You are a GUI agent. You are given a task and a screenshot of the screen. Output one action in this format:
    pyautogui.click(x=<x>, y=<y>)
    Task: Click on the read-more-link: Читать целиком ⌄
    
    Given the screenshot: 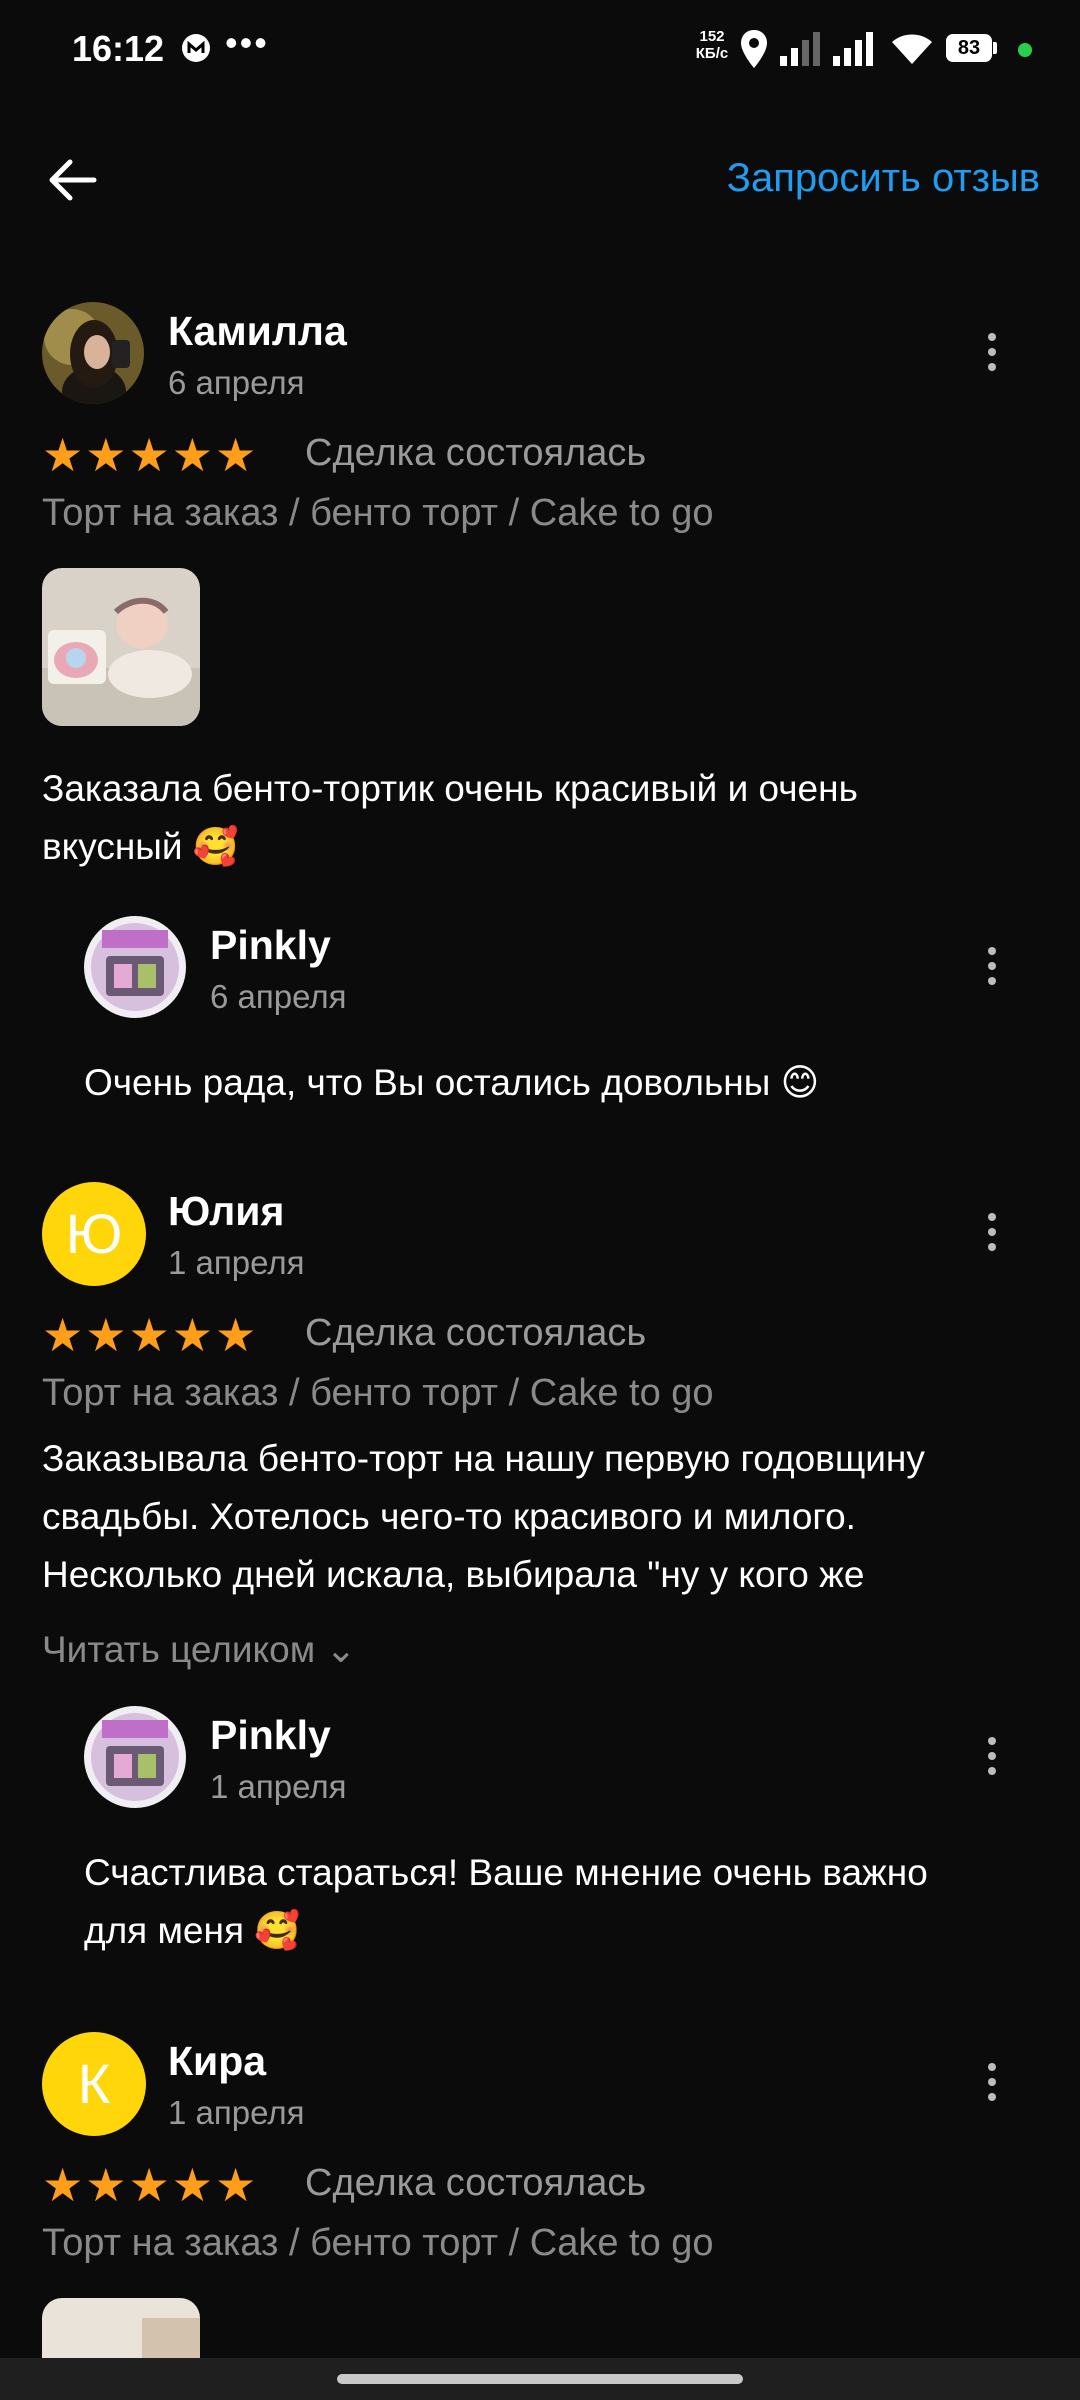 What is the action you would take?
    pyautogui.click(x=199, y=1649)
    